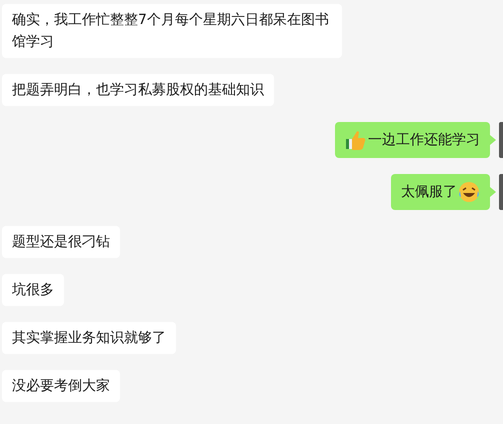 Image resolution: width=503 pixels, height=424 pixels. I want to click on message-text: 其实掌握业务知识就够了, so click(89, 338).